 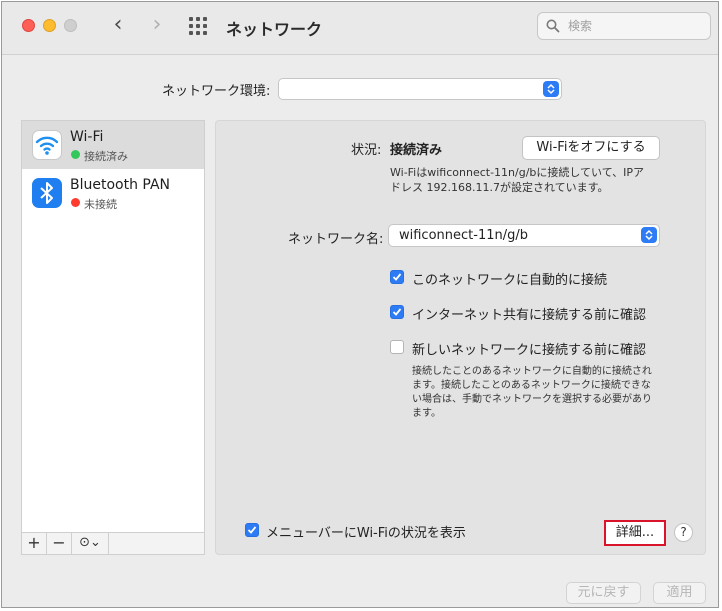 I want to click on action-menu-button: ⊙⌄, so click(x=90, y=543).